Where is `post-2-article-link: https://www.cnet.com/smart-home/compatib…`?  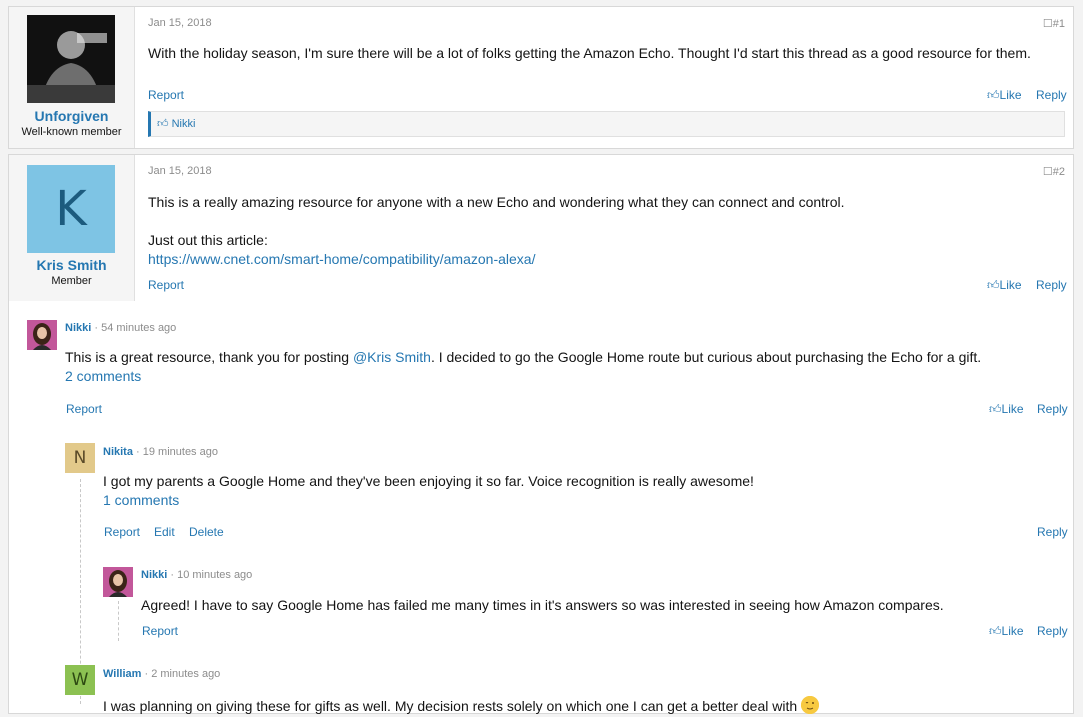 post-2-article-link: https://www.cnet.com/smart-home/compatib… is located at coordinates (341, 259).